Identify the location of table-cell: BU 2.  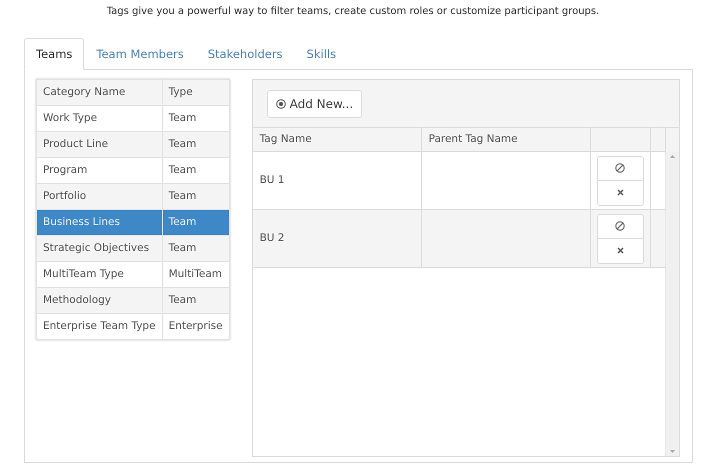
(337, 238).